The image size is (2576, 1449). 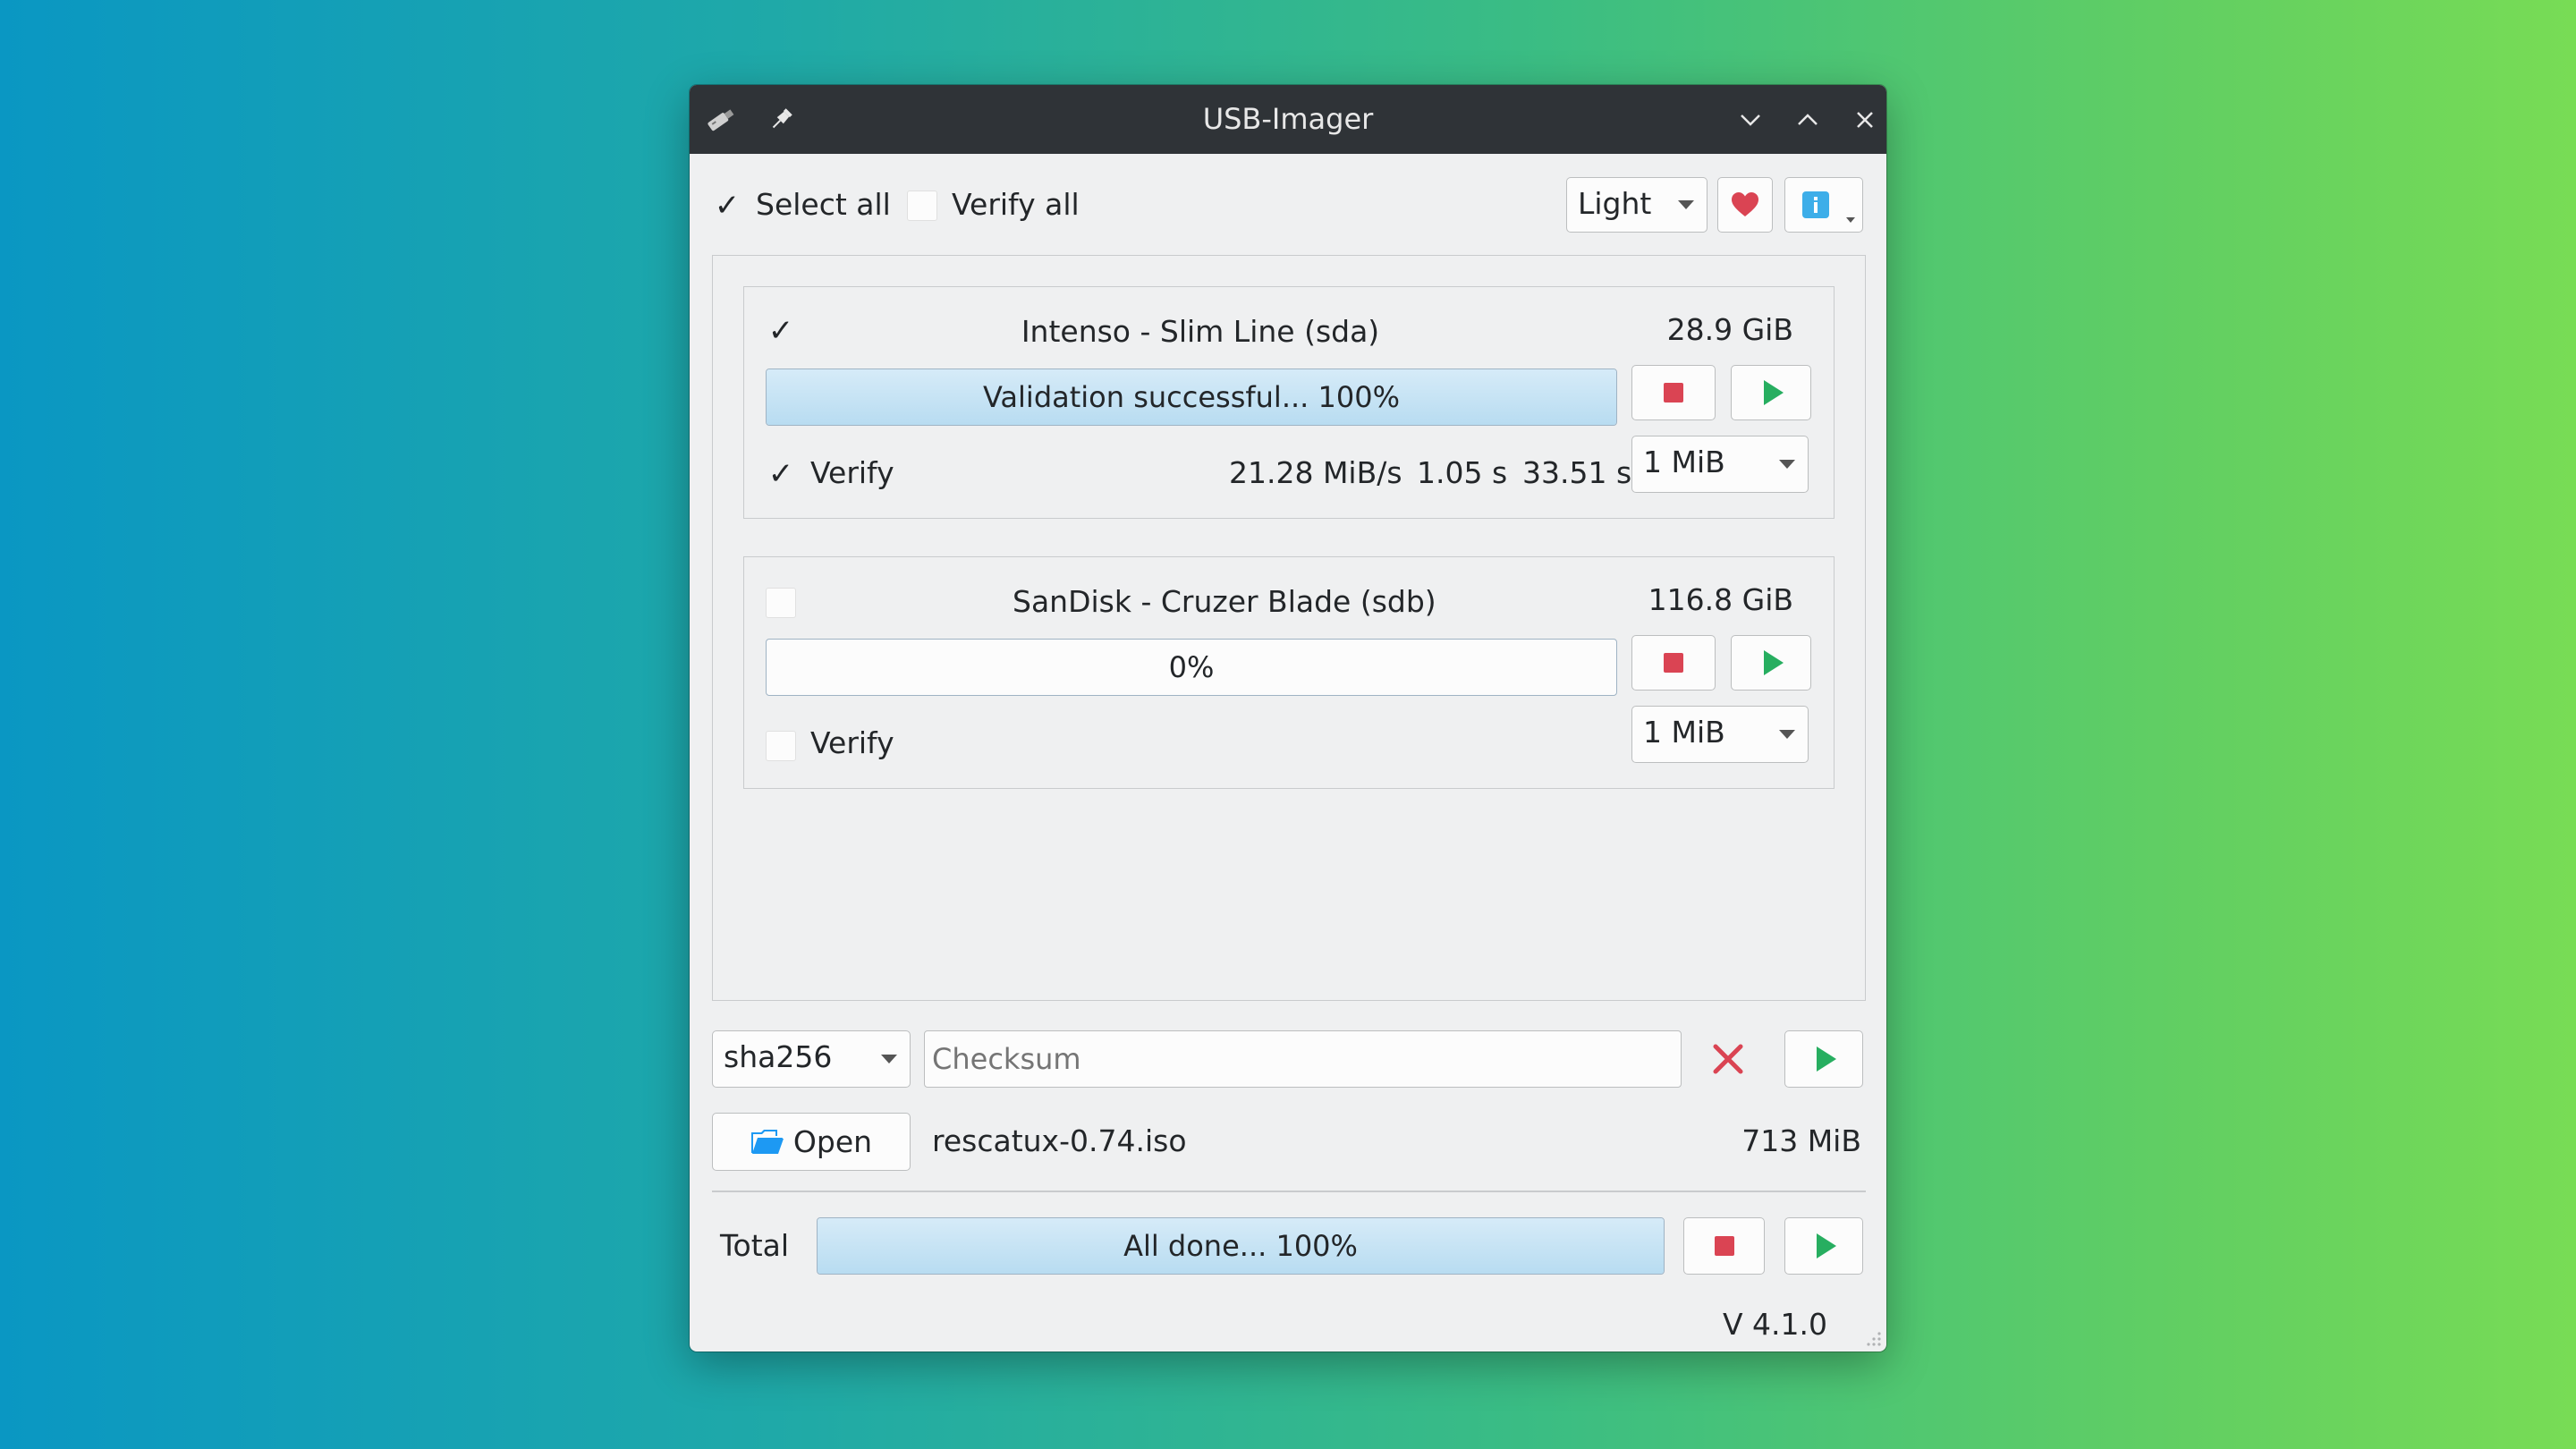 What do you see at coordinates (1872, 1337) in the screenshot?
I see `resize-grip` at bounding box center [1872, 1337].